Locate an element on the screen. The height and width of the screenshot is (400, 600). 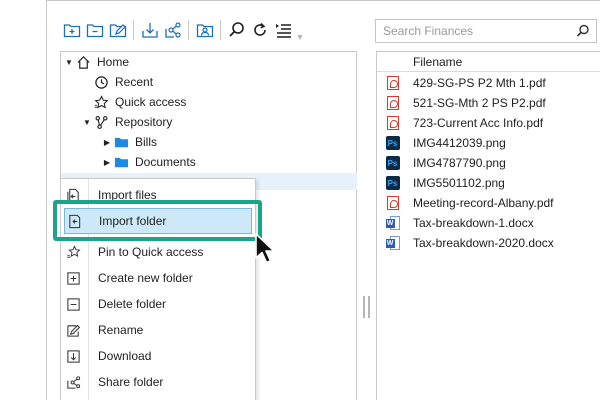
file-name: Tax-breakdown-1.docx is located at coordinates (473, 223).